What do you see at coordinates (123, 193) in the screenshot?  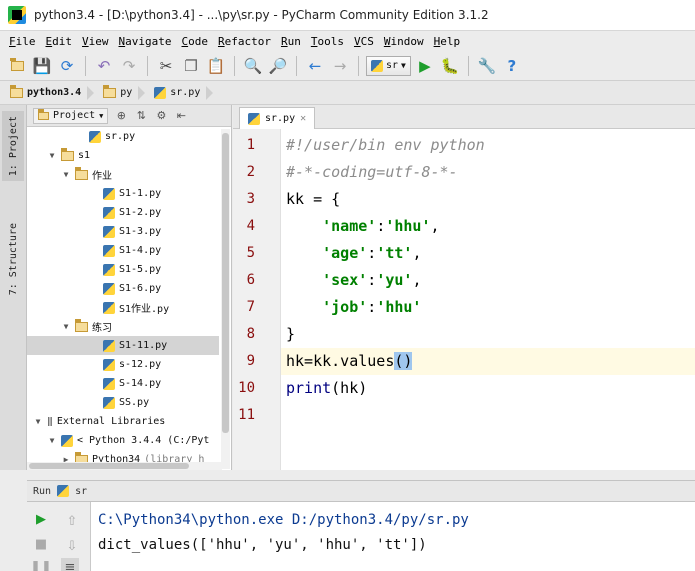 I see `tree-item: S1-1.py` at bounding box center [123, 193].